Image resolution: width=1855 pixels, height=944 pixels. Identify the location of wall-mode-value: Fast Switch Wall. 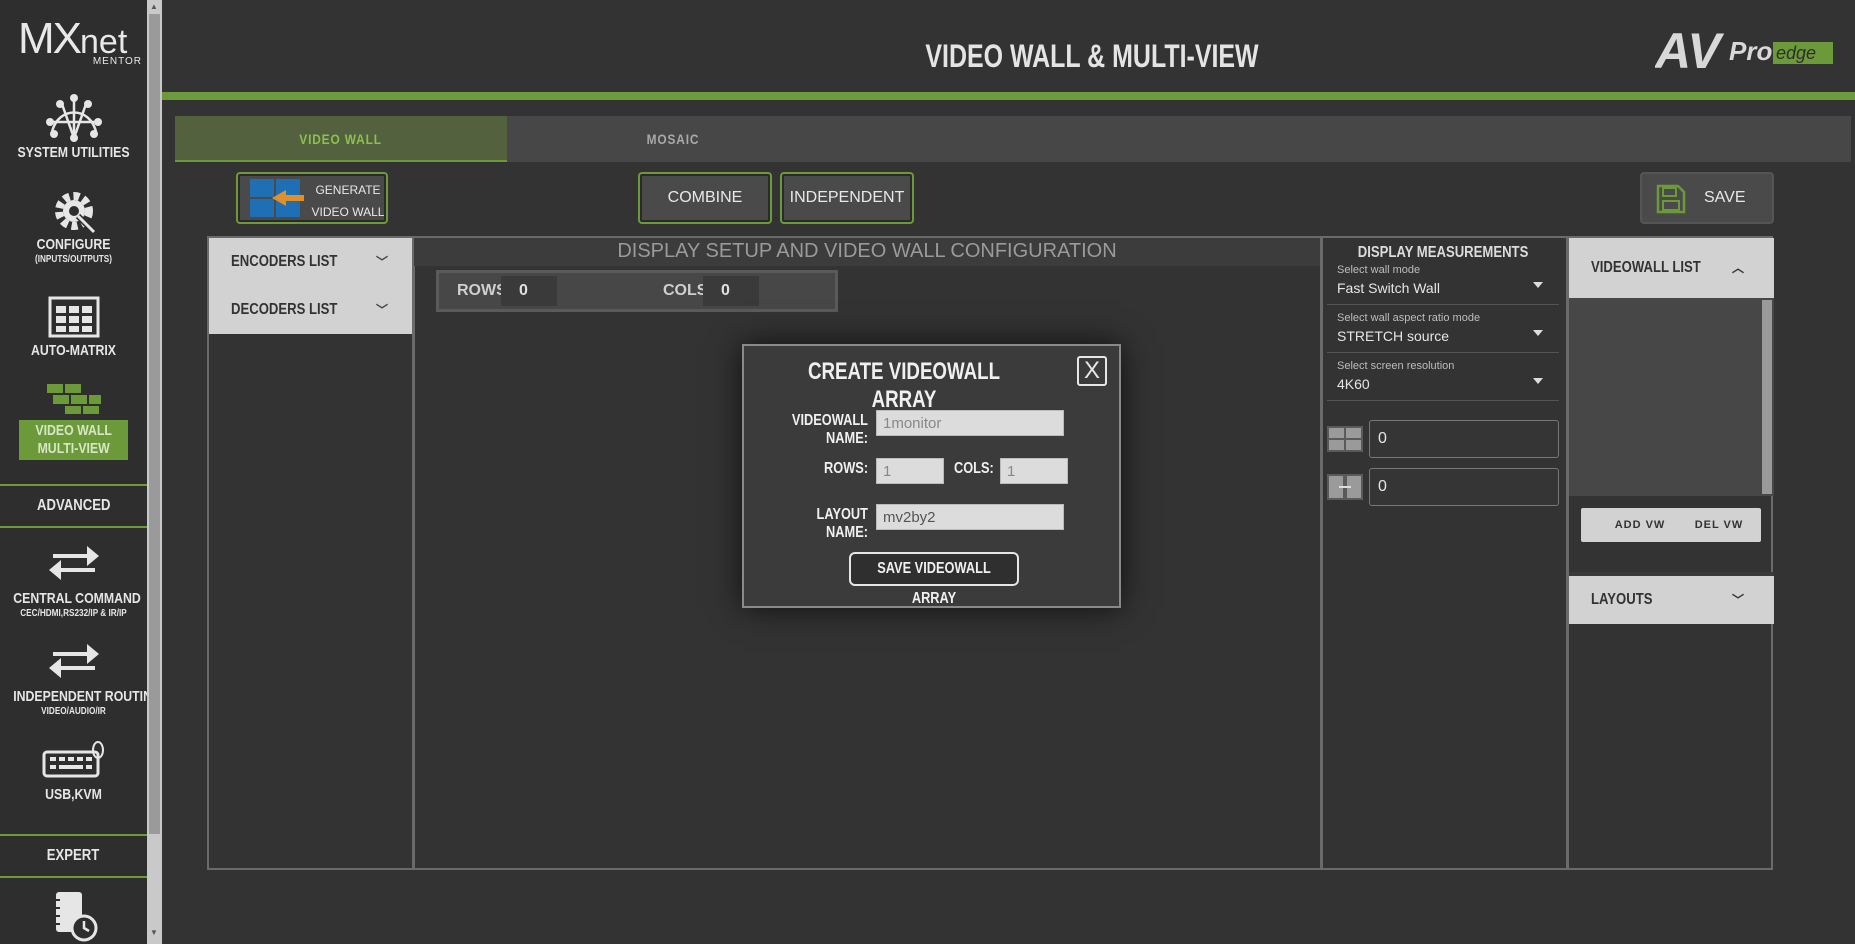
(1388, 288).